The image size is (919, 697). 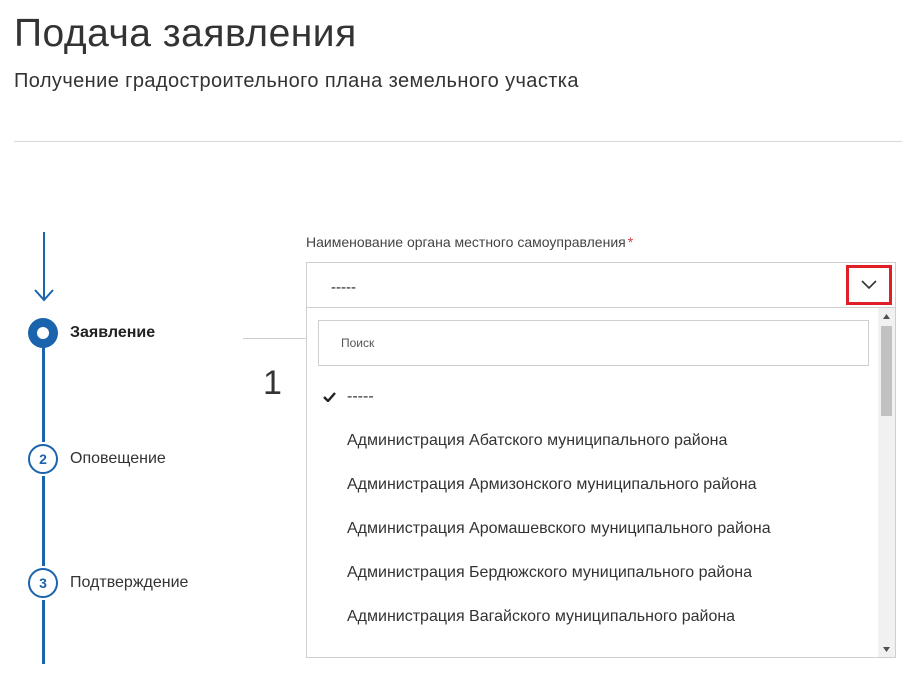 What do you see at coordinates (458, 141) in the screenshot?
I see `header-divider` at bounding box center [458, 141].